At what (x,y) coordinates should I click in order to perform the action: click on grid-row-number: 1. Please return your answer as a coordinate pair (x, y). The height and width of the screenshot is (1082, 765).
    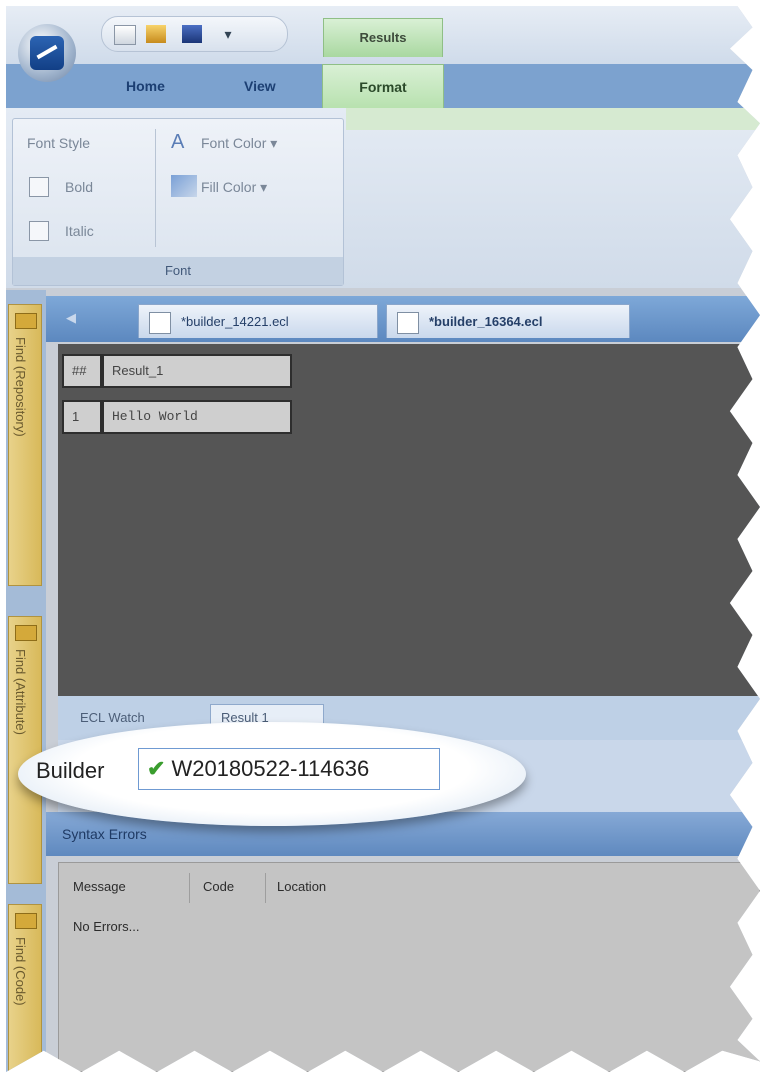
    Looking at the image, I should click on (82, 417).